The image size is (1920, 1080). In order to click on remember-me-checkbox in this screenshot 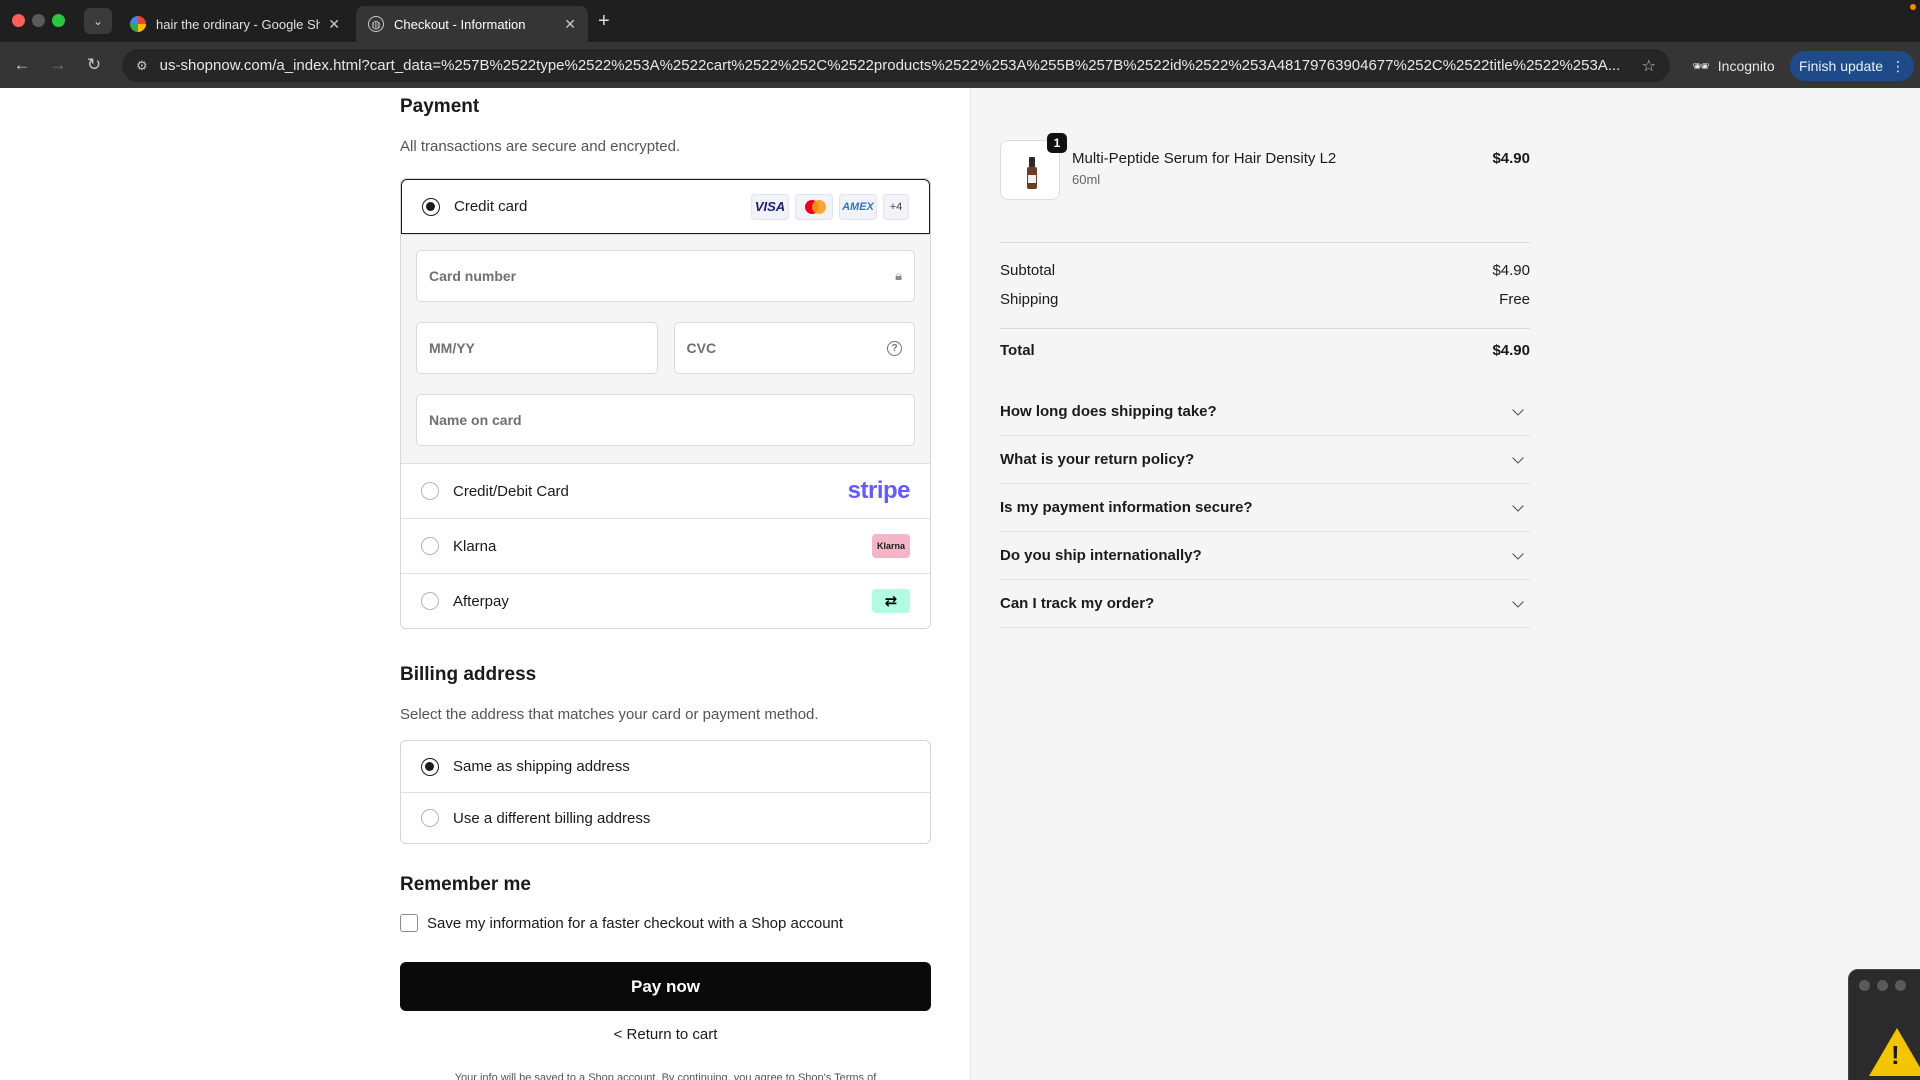, I will do `click(409, 923)`.